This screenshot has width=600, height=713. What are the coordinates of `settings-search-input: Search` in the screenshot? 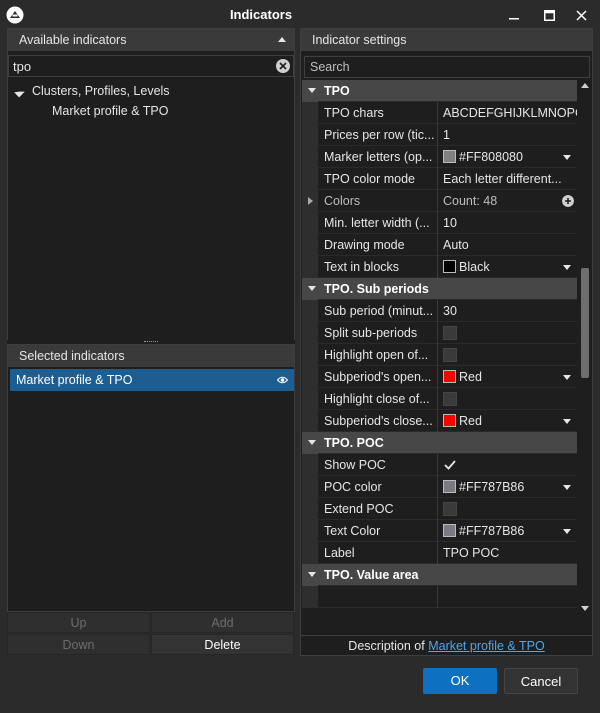 It's located at (447, 67).